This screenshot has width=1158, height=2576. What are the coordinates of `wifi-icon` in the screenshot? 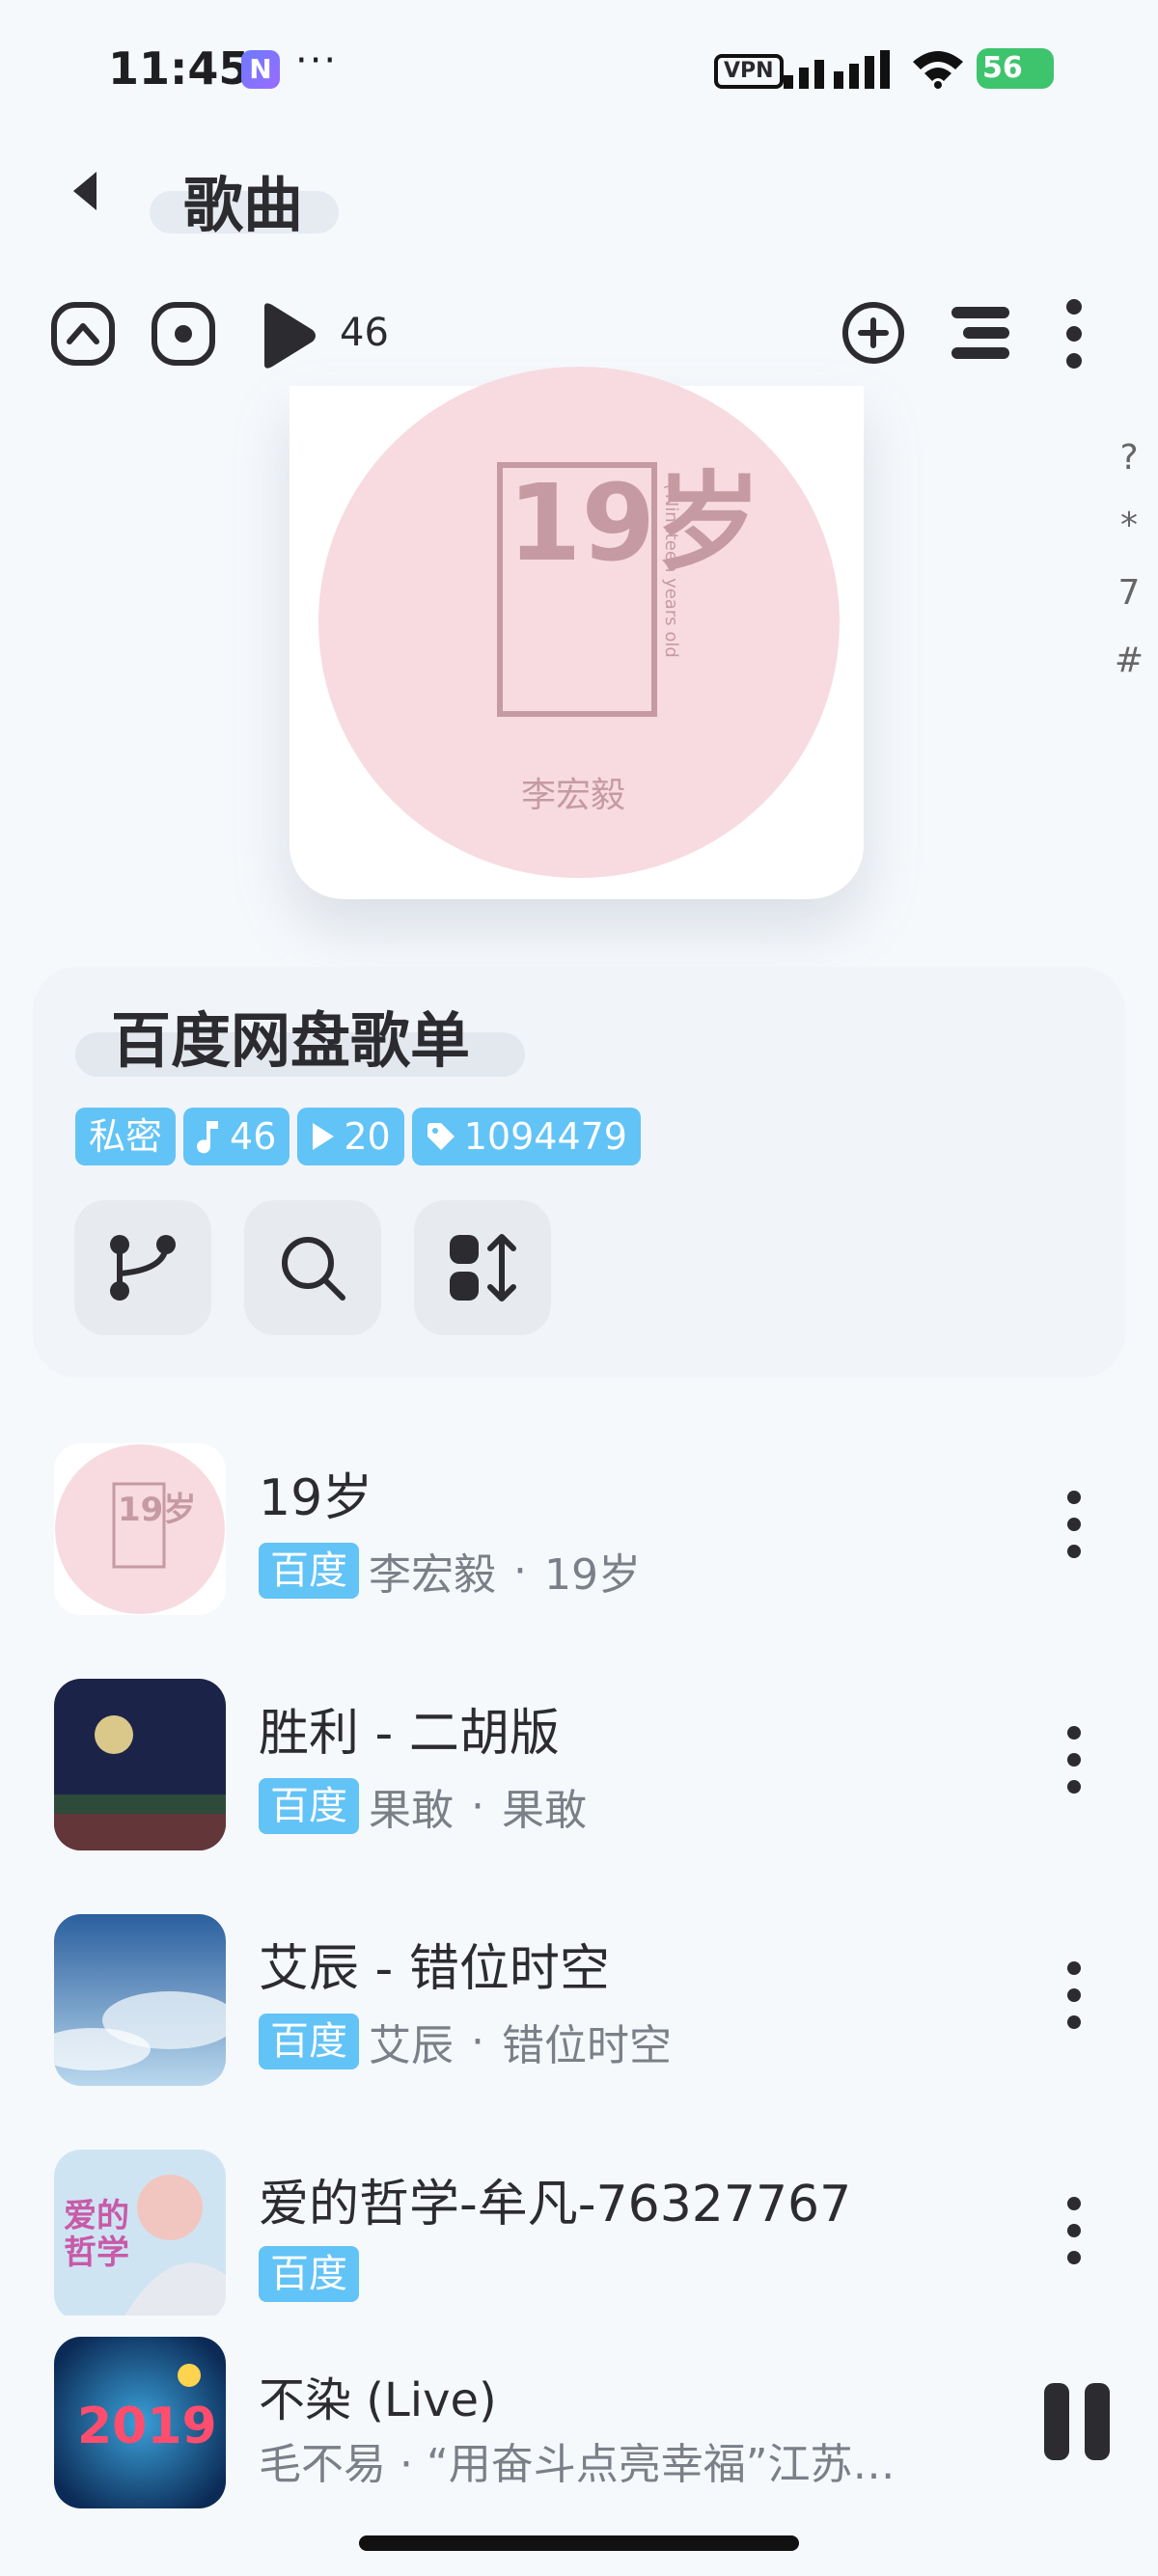 It's located at (938, 70).